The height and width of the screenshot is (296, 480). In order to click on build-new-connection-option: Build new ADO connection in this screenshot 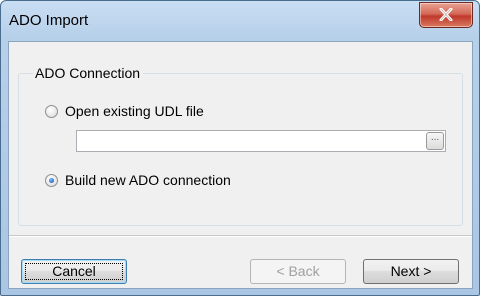, I will do `click(138, 180)`.